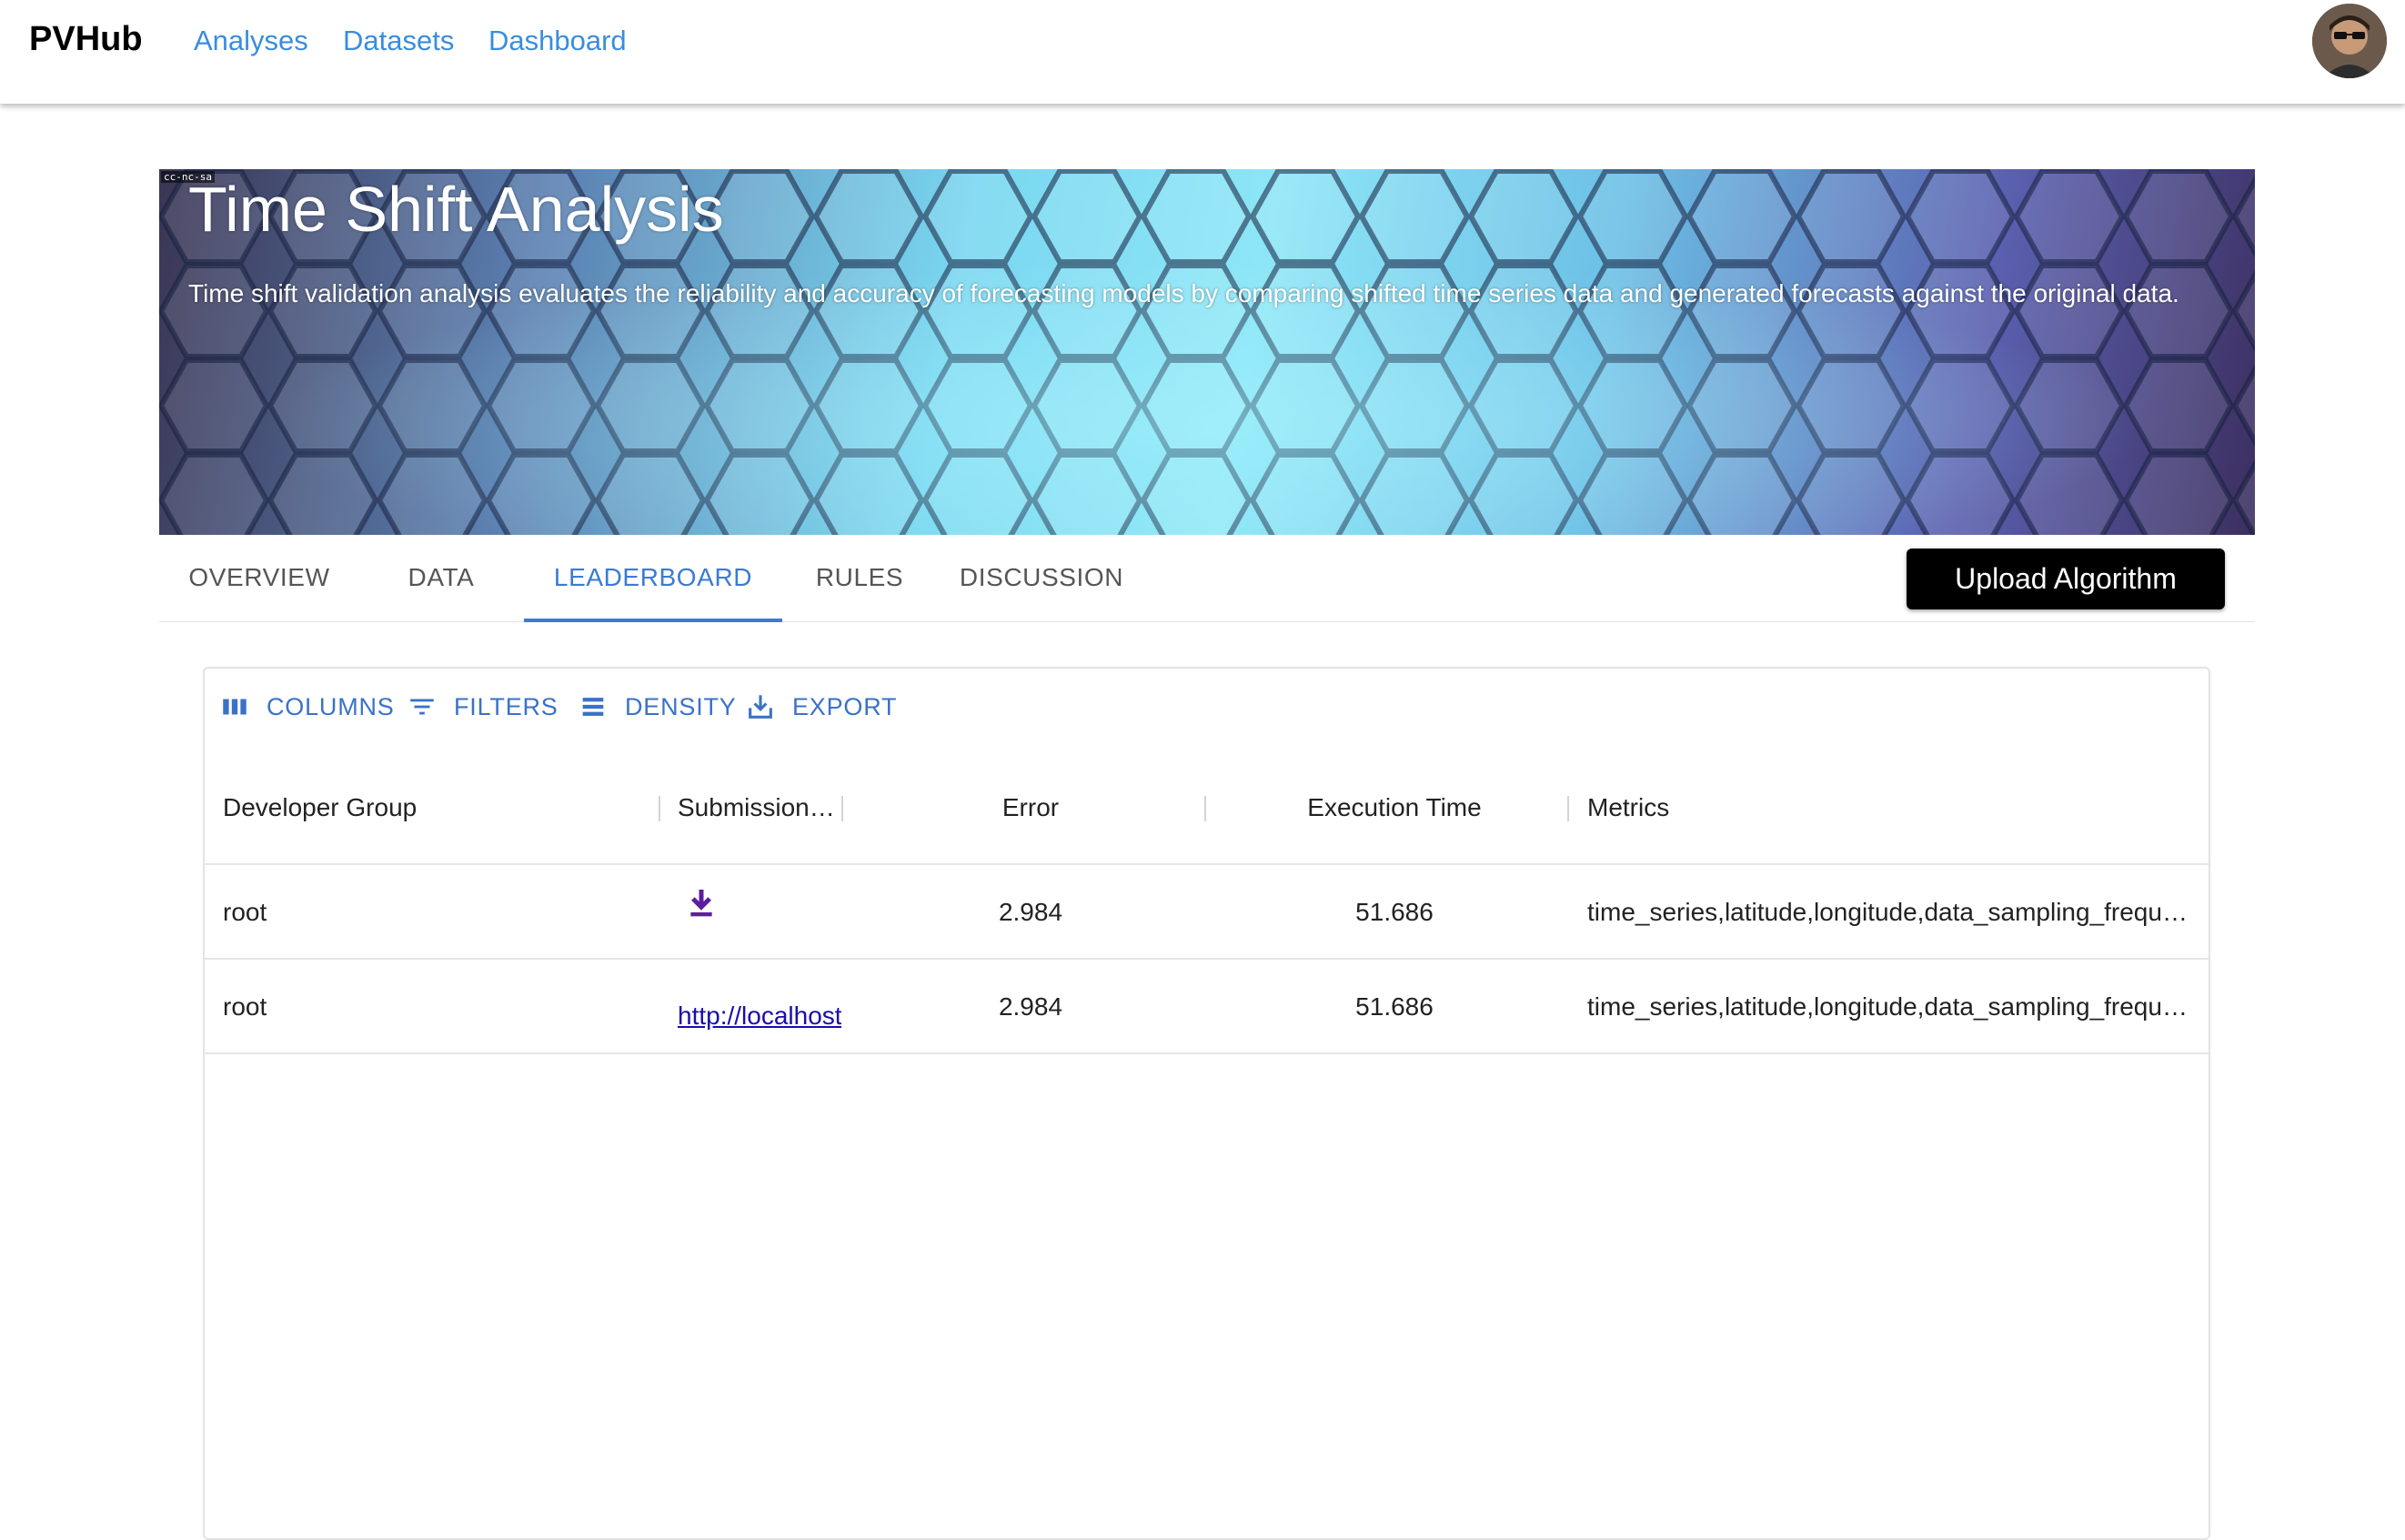 This screenshot has height=1540, width=2405. Describe the element at coordinates (2066, 579) in the screenshot. I see `upload-algorithm-button: Upload Algorithm` at that location.